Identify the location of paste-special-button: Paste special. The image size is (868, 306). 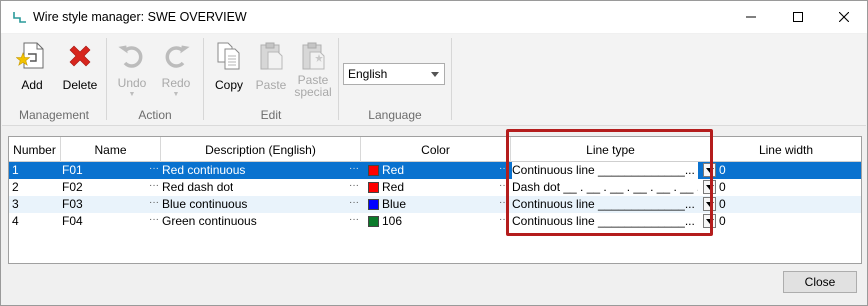
(313, 69).